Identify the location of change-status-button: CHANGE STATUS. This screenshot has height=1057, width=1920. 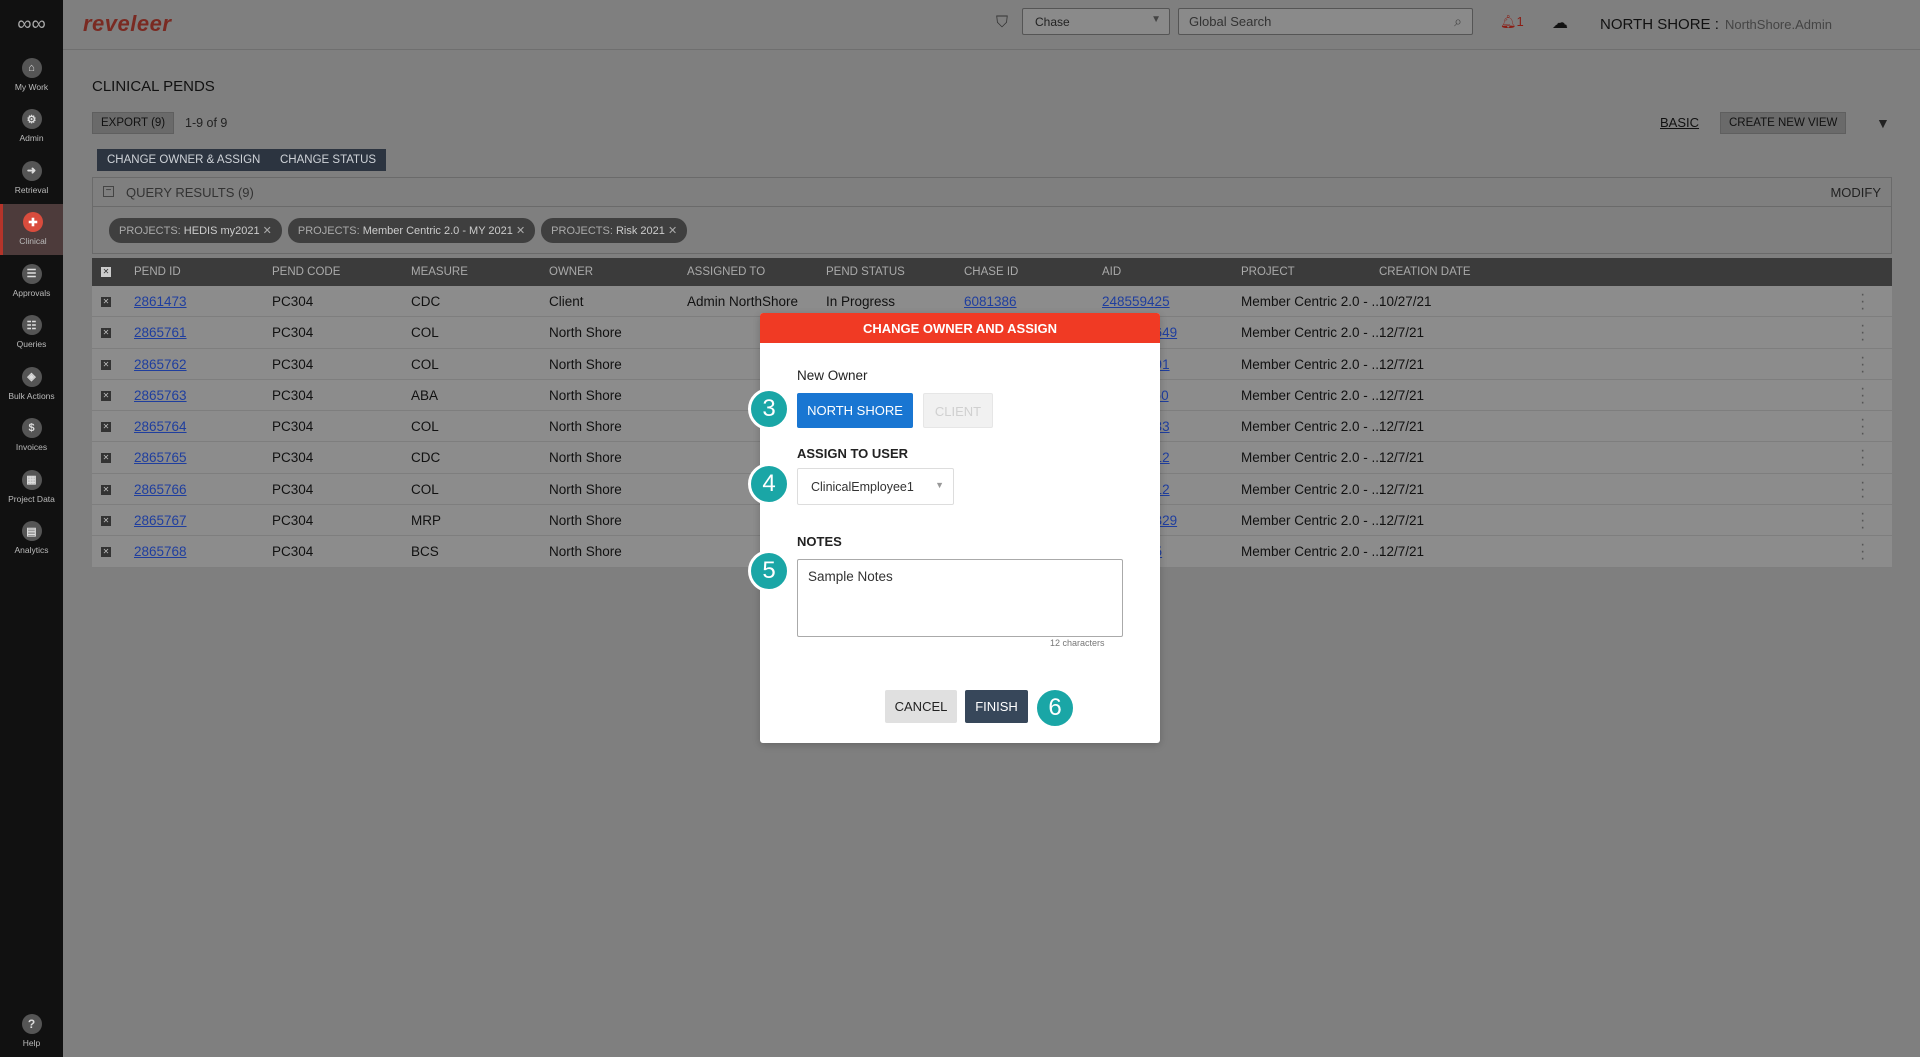
(328, 160).